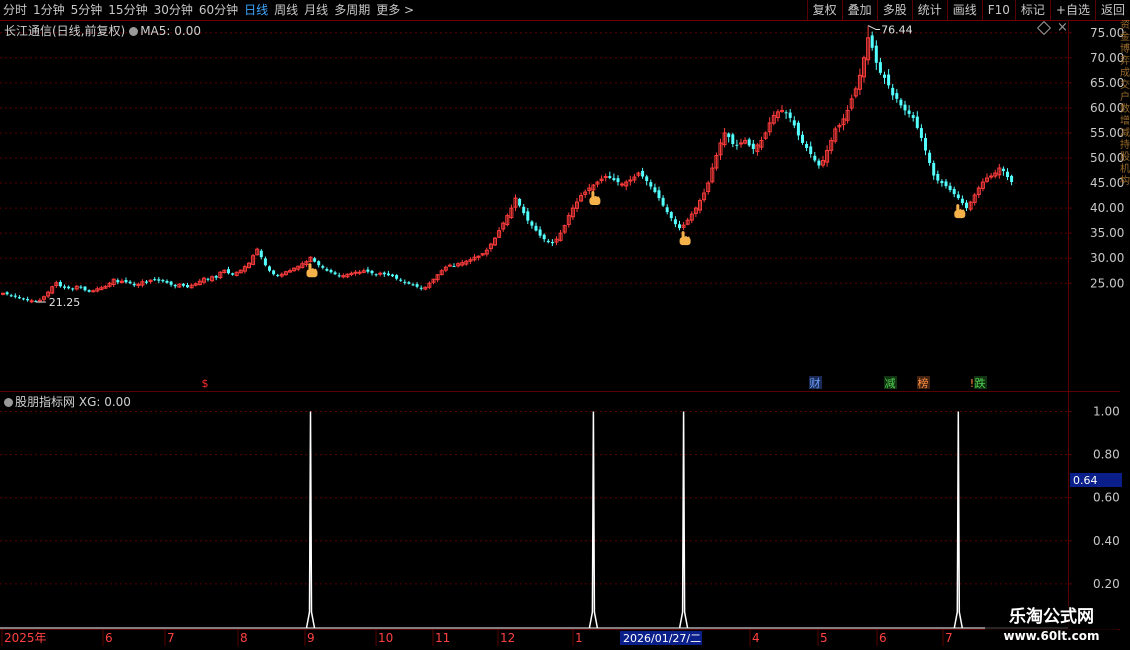 This screenshot has height=650, width=1130. I want to click on event-marker: 减, so click(890, 383).